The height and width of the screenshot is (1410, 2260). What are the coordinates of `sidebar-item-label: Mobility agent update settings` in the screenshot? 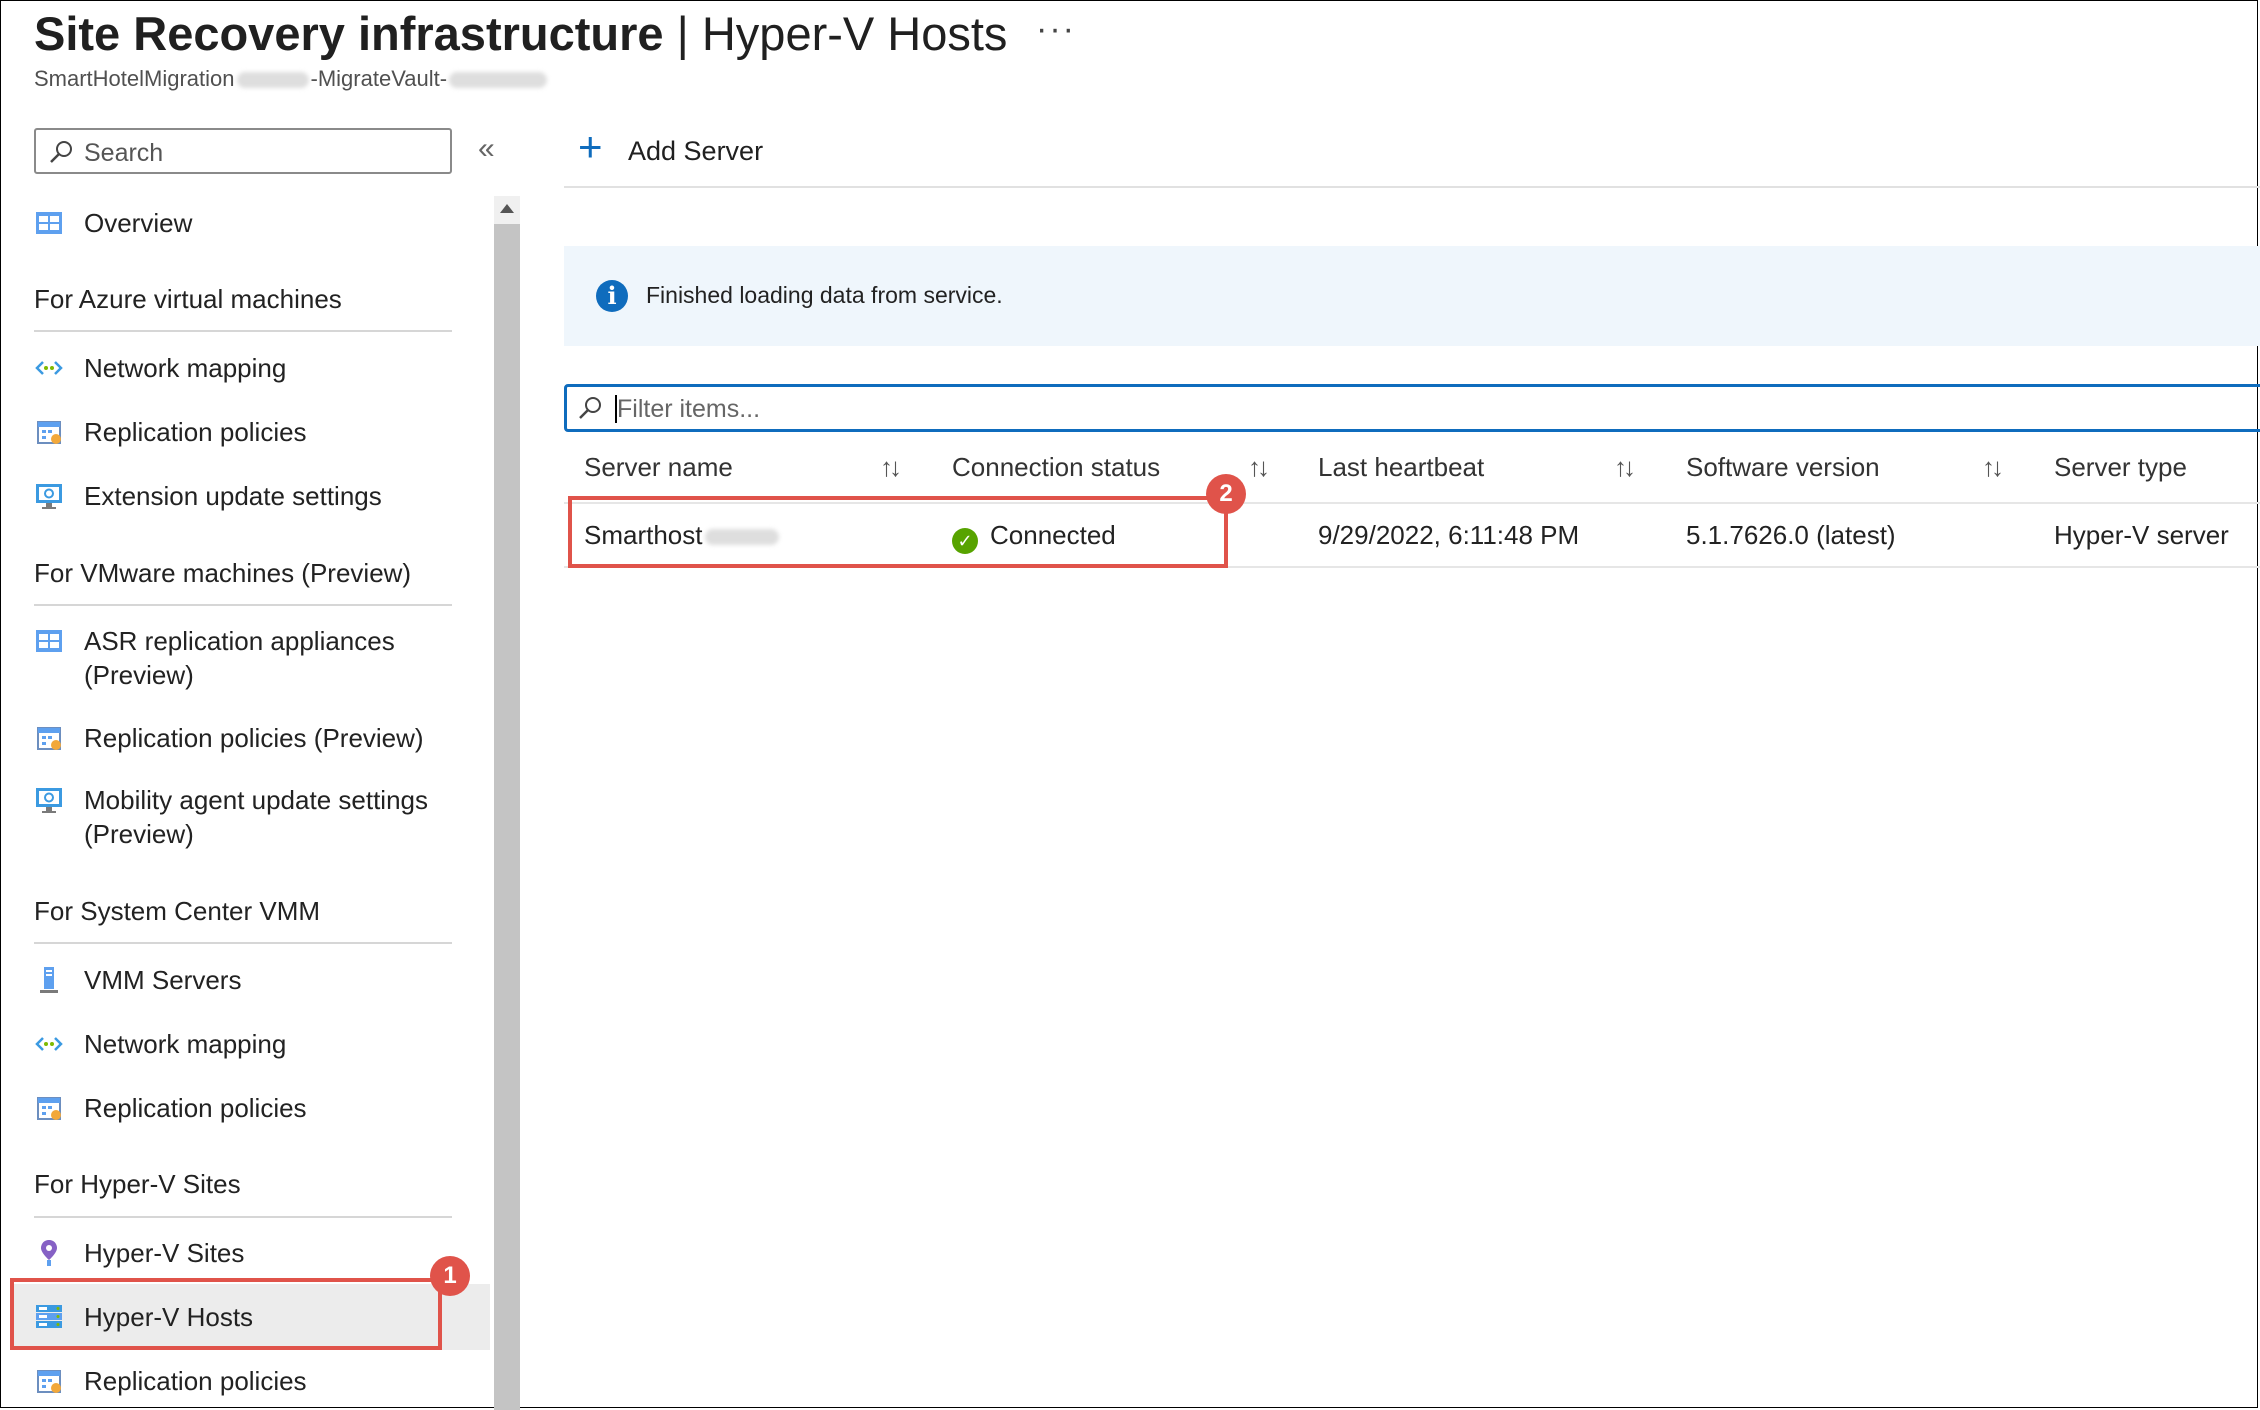 It's located at (256, 800).